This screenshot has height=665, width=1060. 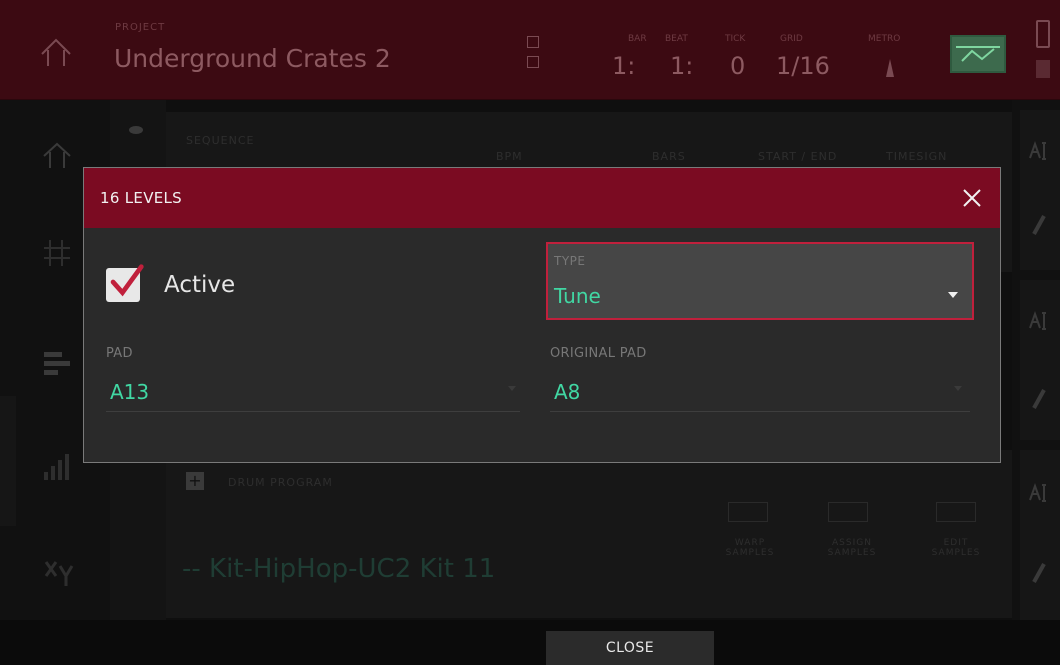 I want to click on tick-value: 0, so click(x=737, y=66).